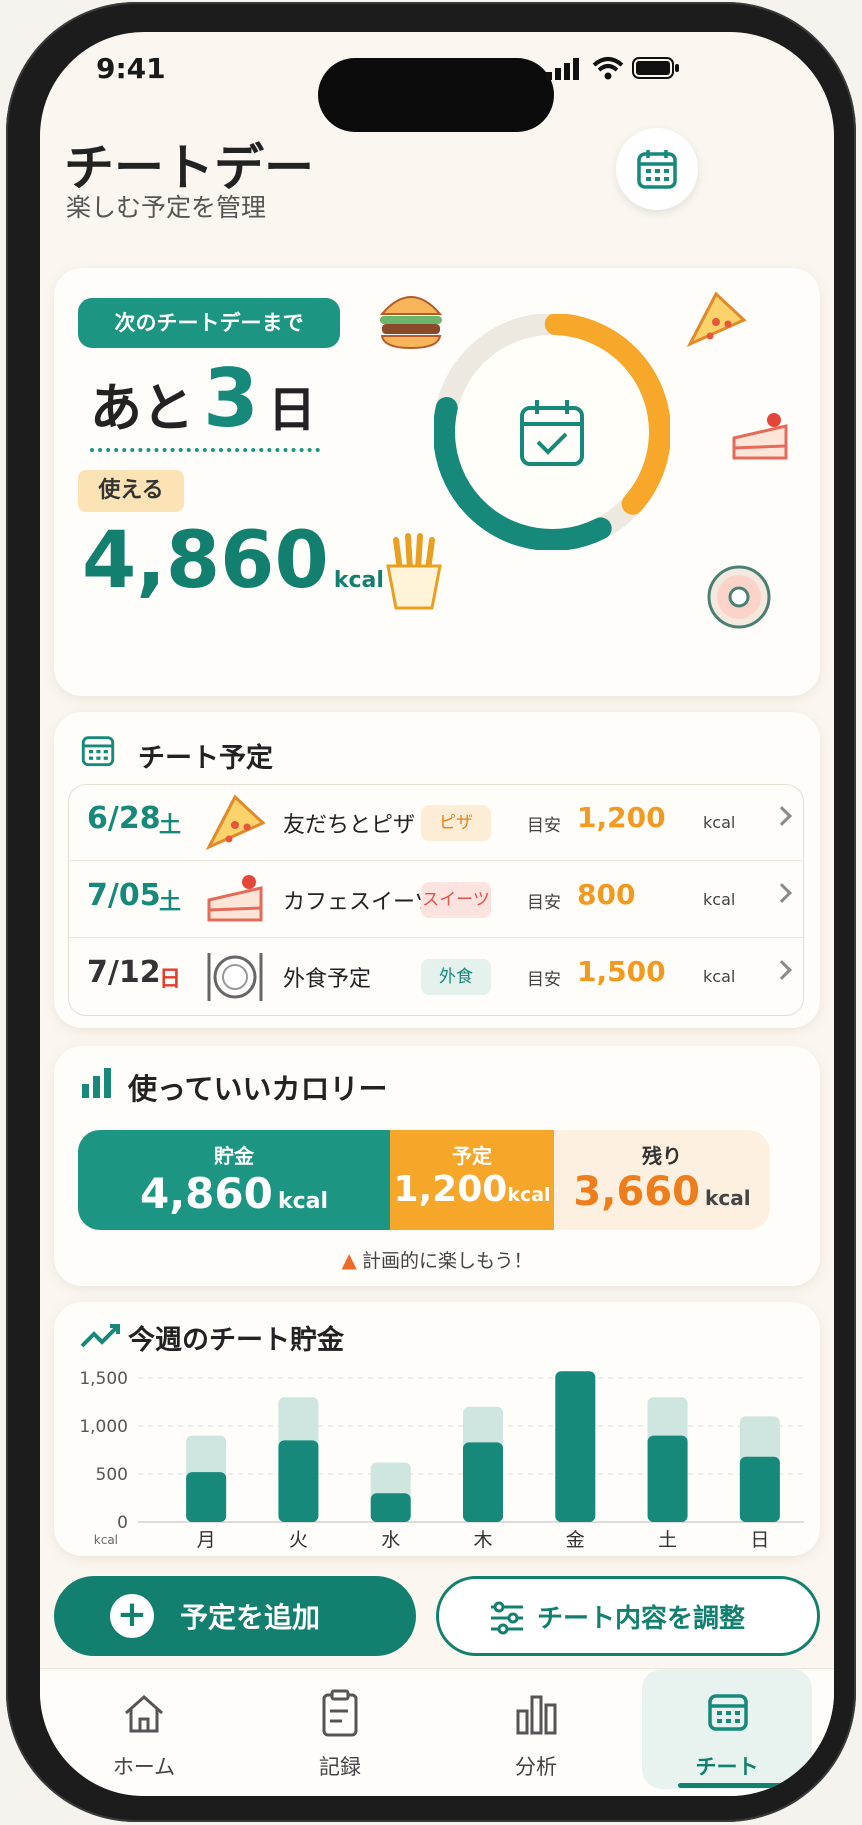 The width and height of the screenshot is (862, 1825). I want to click on pizza-icon, so click(235, 822).